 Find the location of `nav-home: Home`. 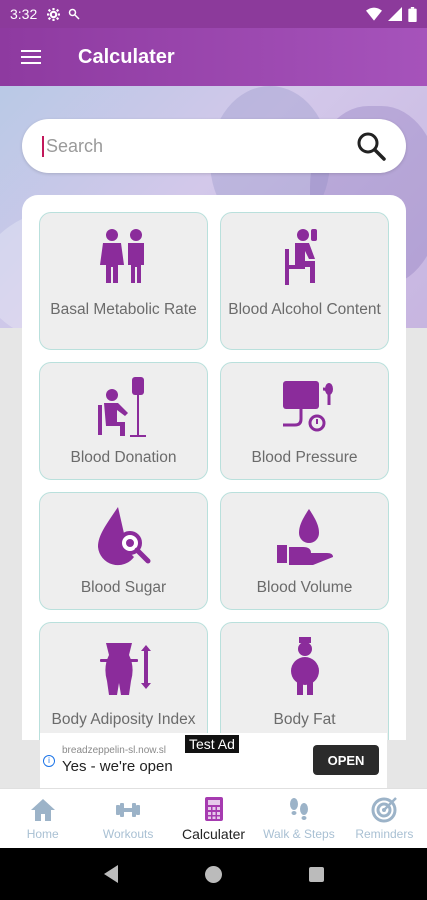

nav-home: Home is located at coordinates (42, 818).